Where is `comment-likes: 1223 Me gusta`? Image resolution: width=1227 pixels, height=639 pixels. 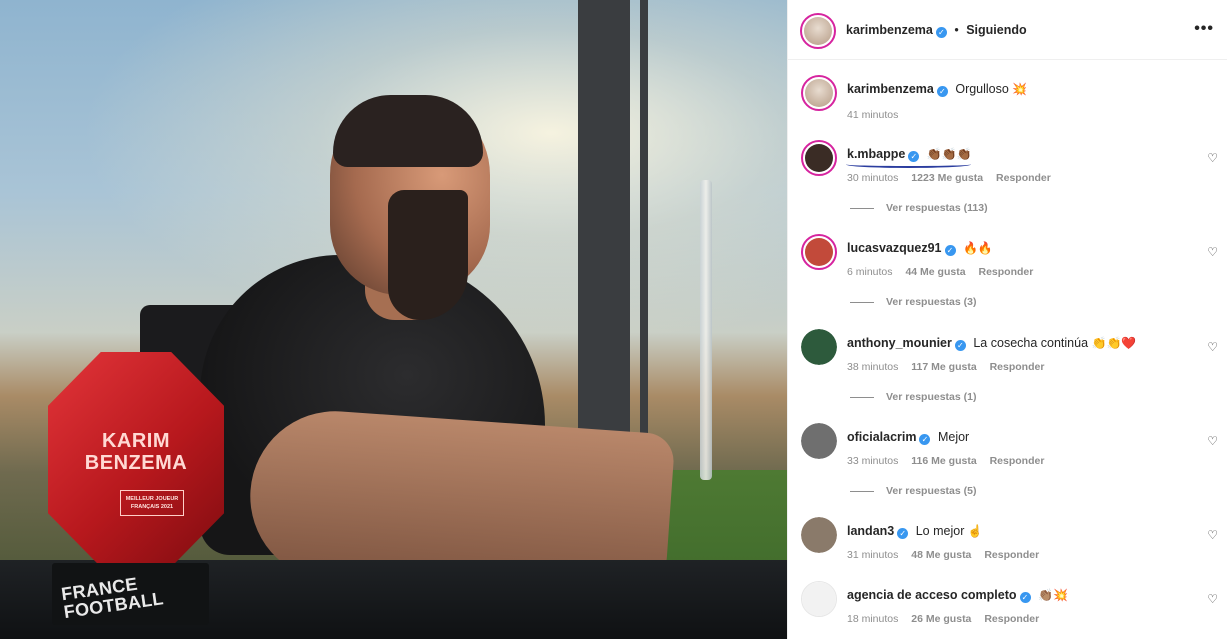
comment-likes: 1223 Me gusta is located at coordinates (947, 178).